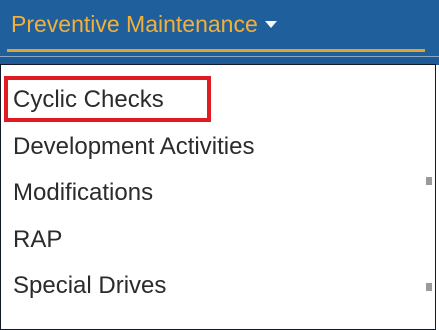 Image resolution: width=439 pixels, height=330 pixels. What do you see at coordinates (211, 286) in the screenshot?
I see `menu-item-special-drives: Special Drives` at bounding box center [211, 286].